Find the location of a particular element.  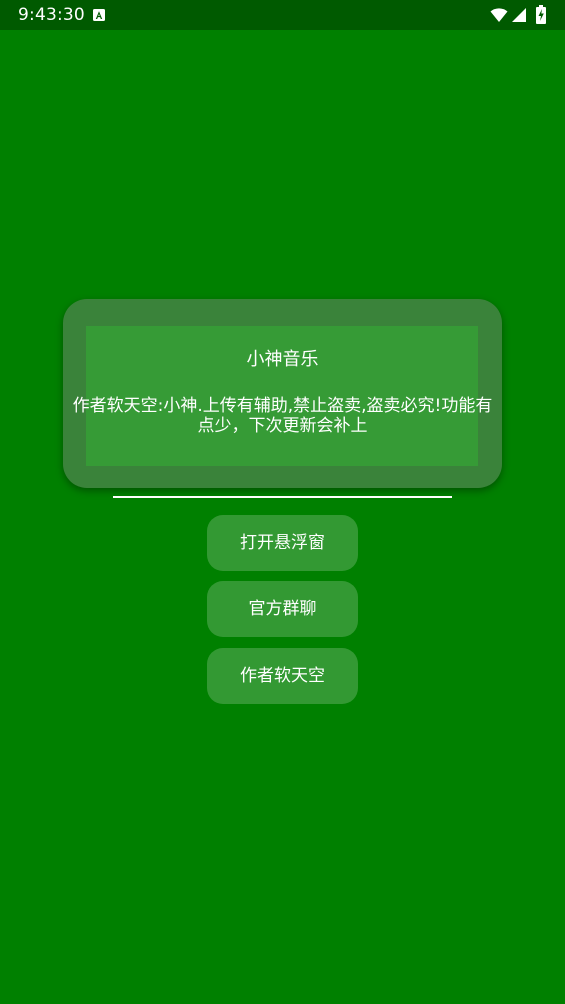

status-bar: 9:43:30 is located at coordinates (282, 15).